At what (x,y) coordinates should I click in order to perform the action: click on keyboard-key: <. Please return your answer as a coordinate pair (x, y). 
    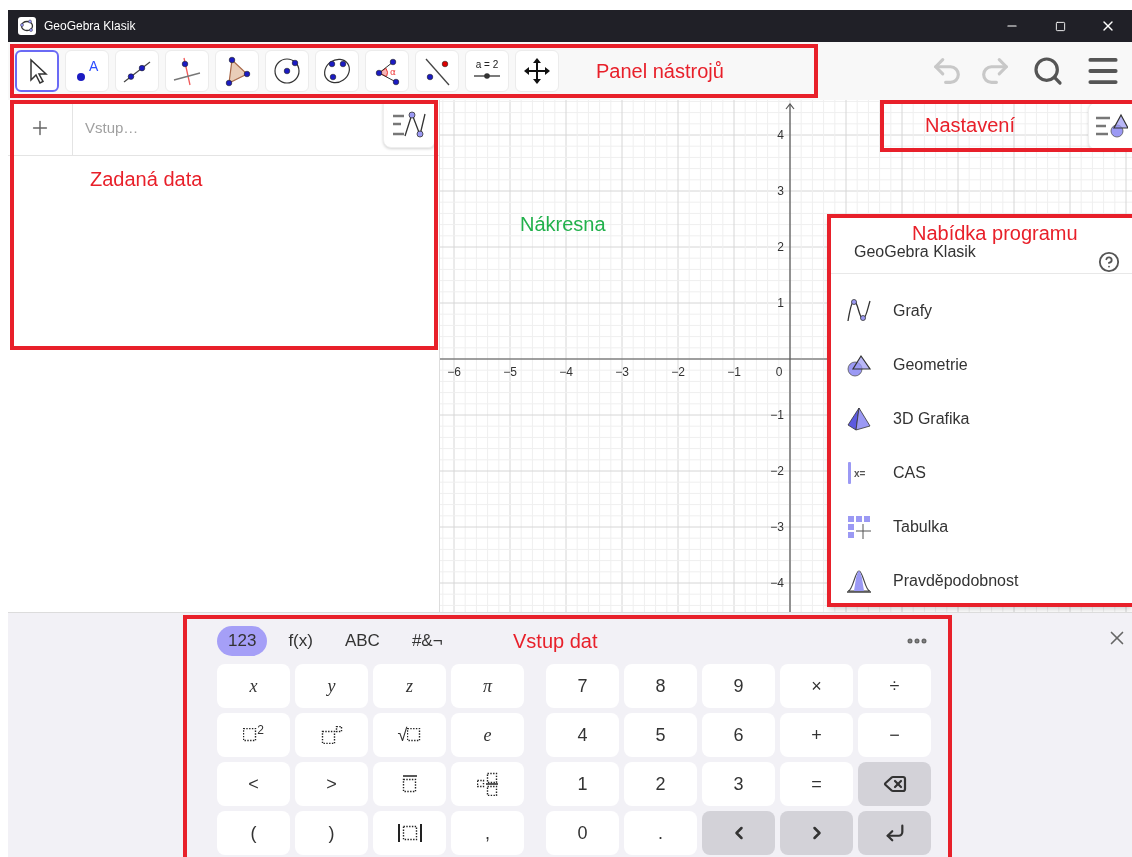
    Looking at the image, I should click on (253, 784).